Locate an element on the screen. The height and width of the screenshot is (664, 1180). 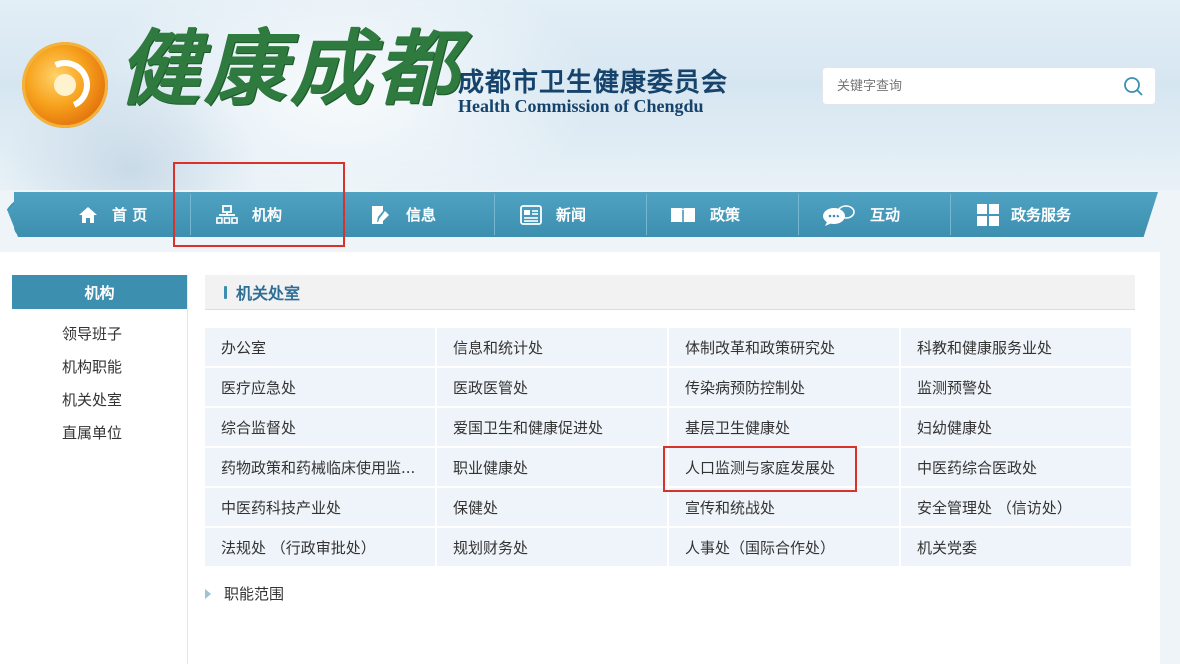
section-title: 机关处室 is located at coordinates (268, 293).